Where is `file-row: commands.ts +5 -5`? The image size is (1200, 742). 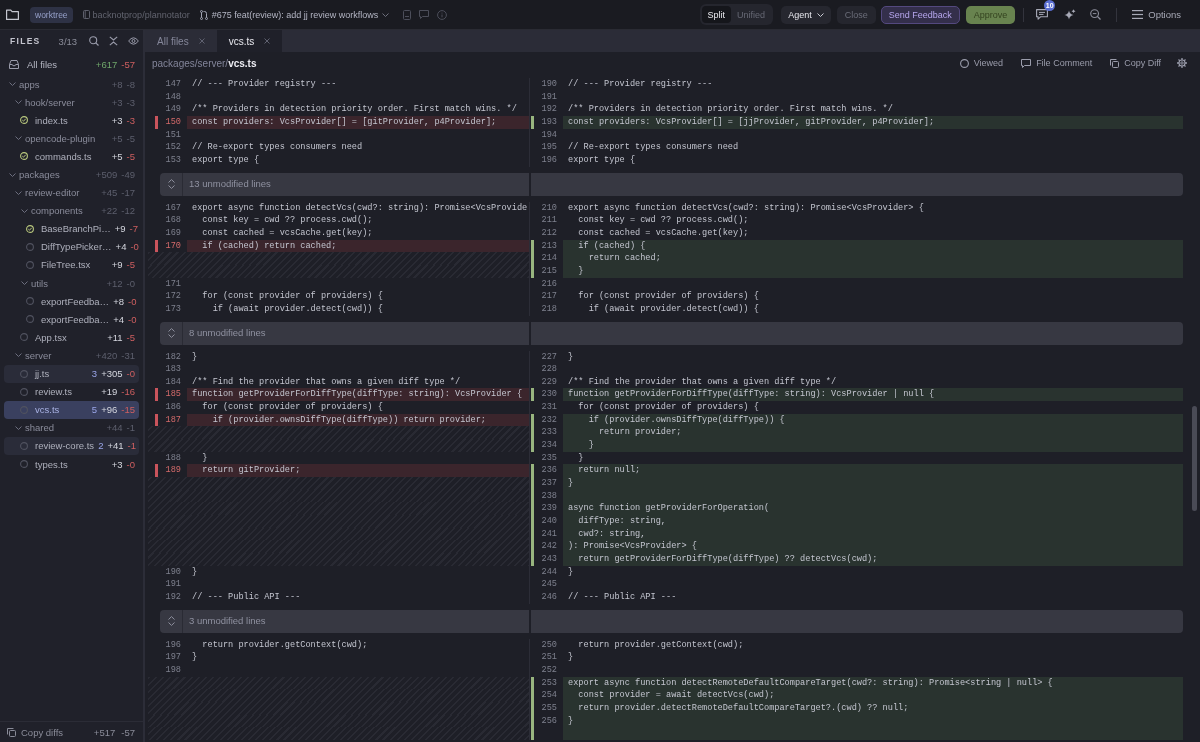
file-row: commands.ts +5 -5 is located at coordinates (71, 156).